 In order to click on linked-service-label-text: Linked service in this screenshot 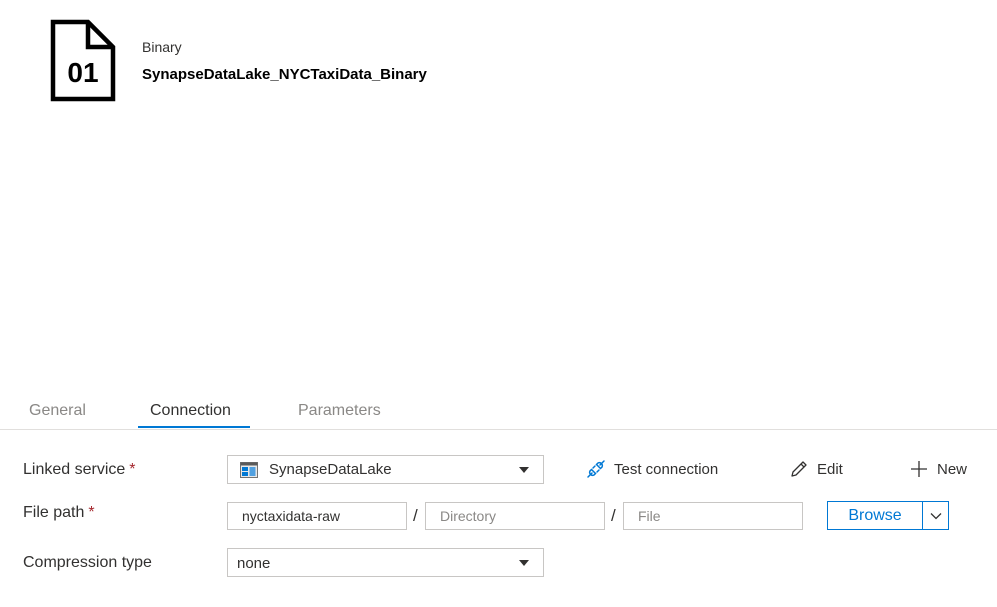, I will do `click(74, 469)`.